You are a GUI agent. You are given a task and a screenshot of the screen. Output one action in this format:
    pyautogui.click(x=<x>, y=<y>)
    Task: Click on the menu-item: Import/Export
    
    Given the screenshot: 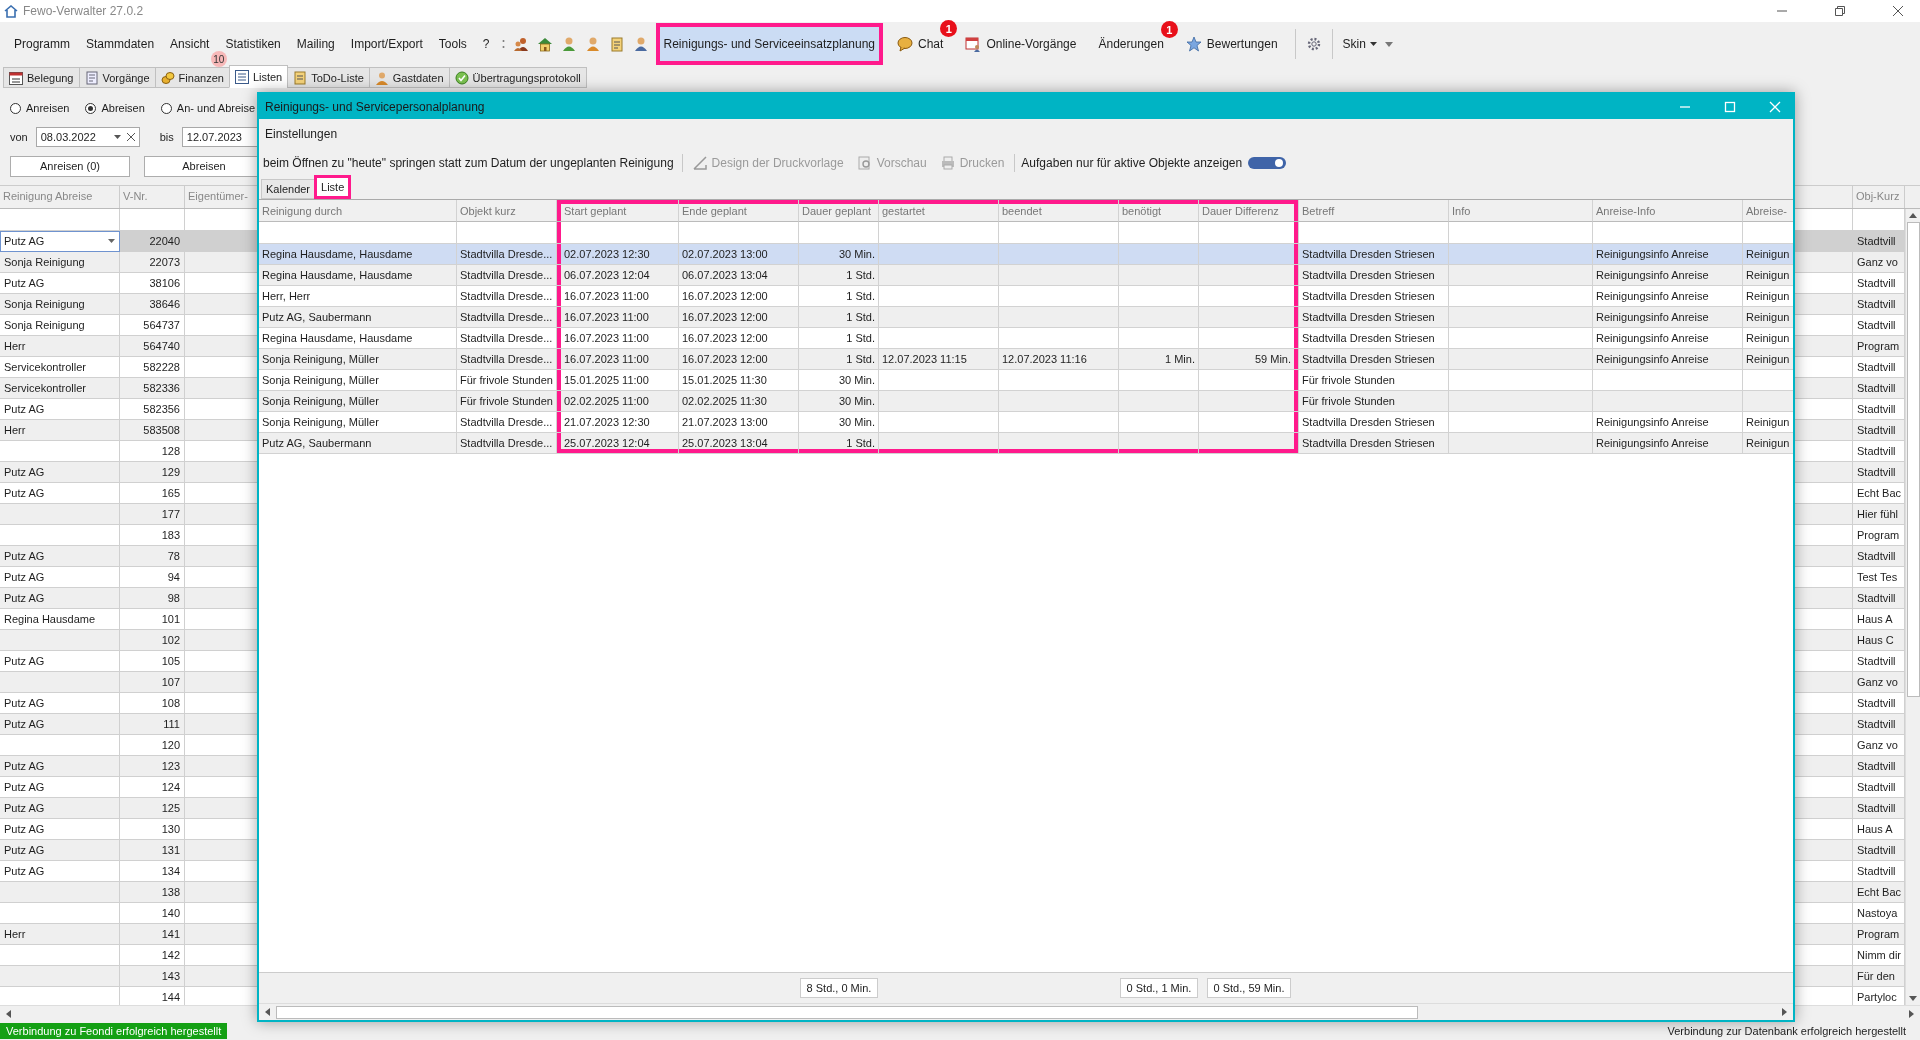 What is the action you would take?
    pyautogui.click(x=386, y=44)
    